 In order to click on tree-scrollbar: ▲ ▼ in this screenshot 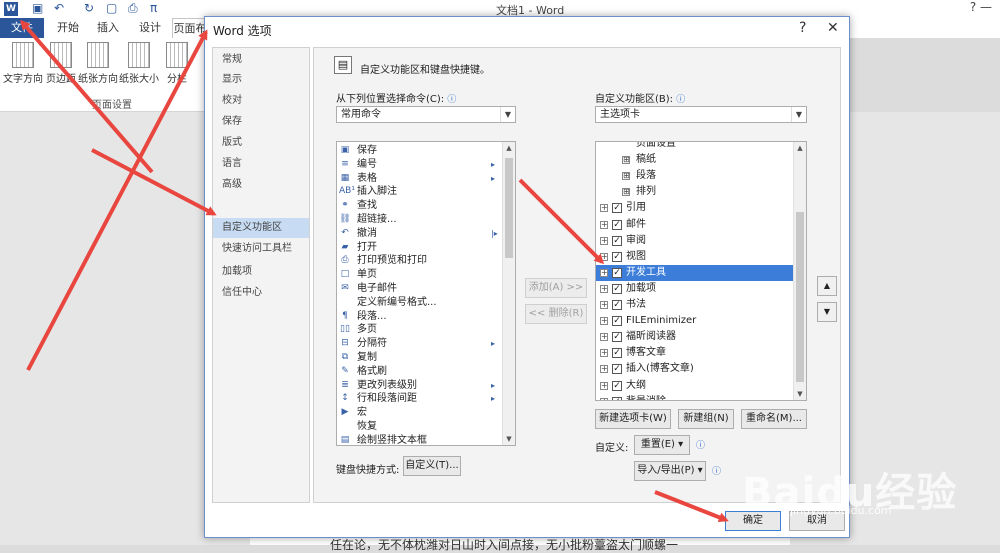, I will do `click(799, 271)`.